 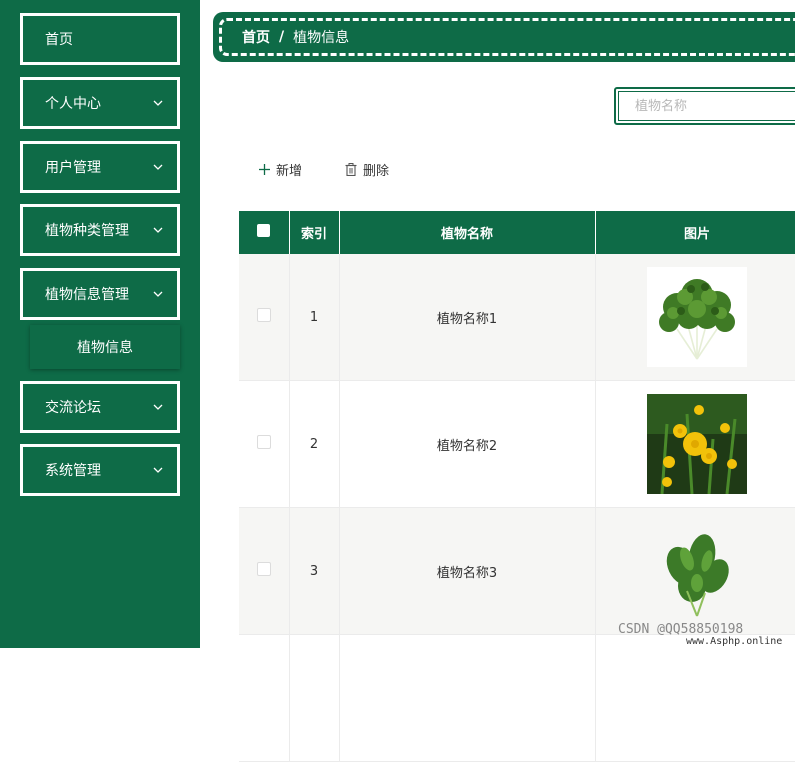 I want to click on breadcrumb: 首页 / 植物信息, so click(x=504, y=37).